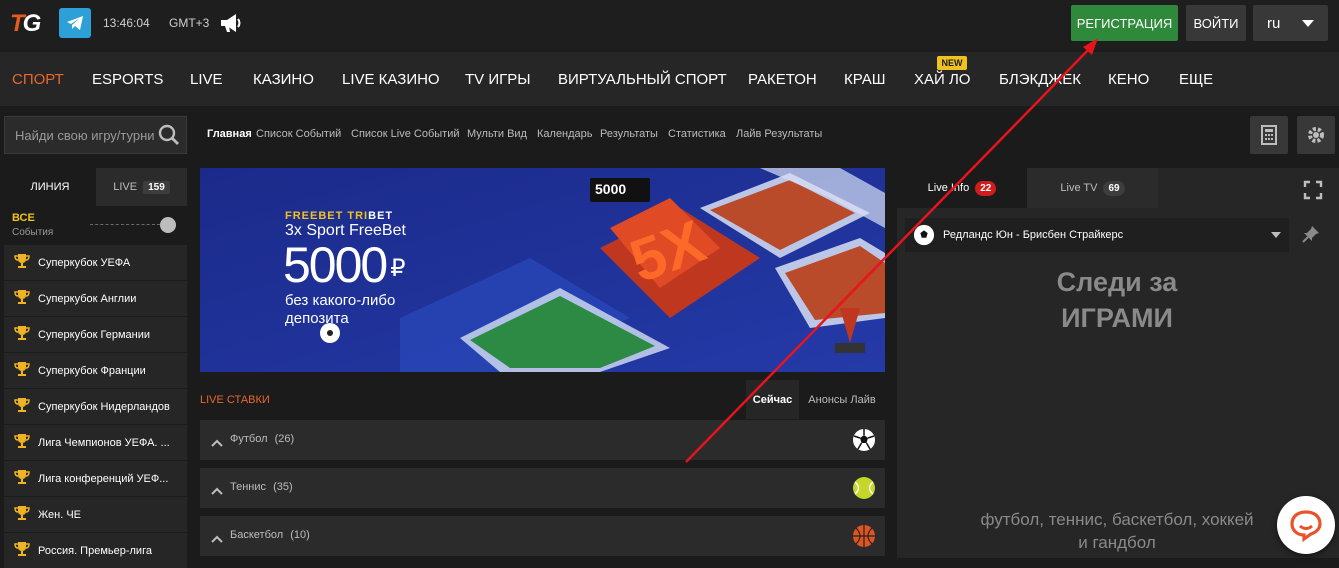  I want to click on chat-button, so click(1306, 525).